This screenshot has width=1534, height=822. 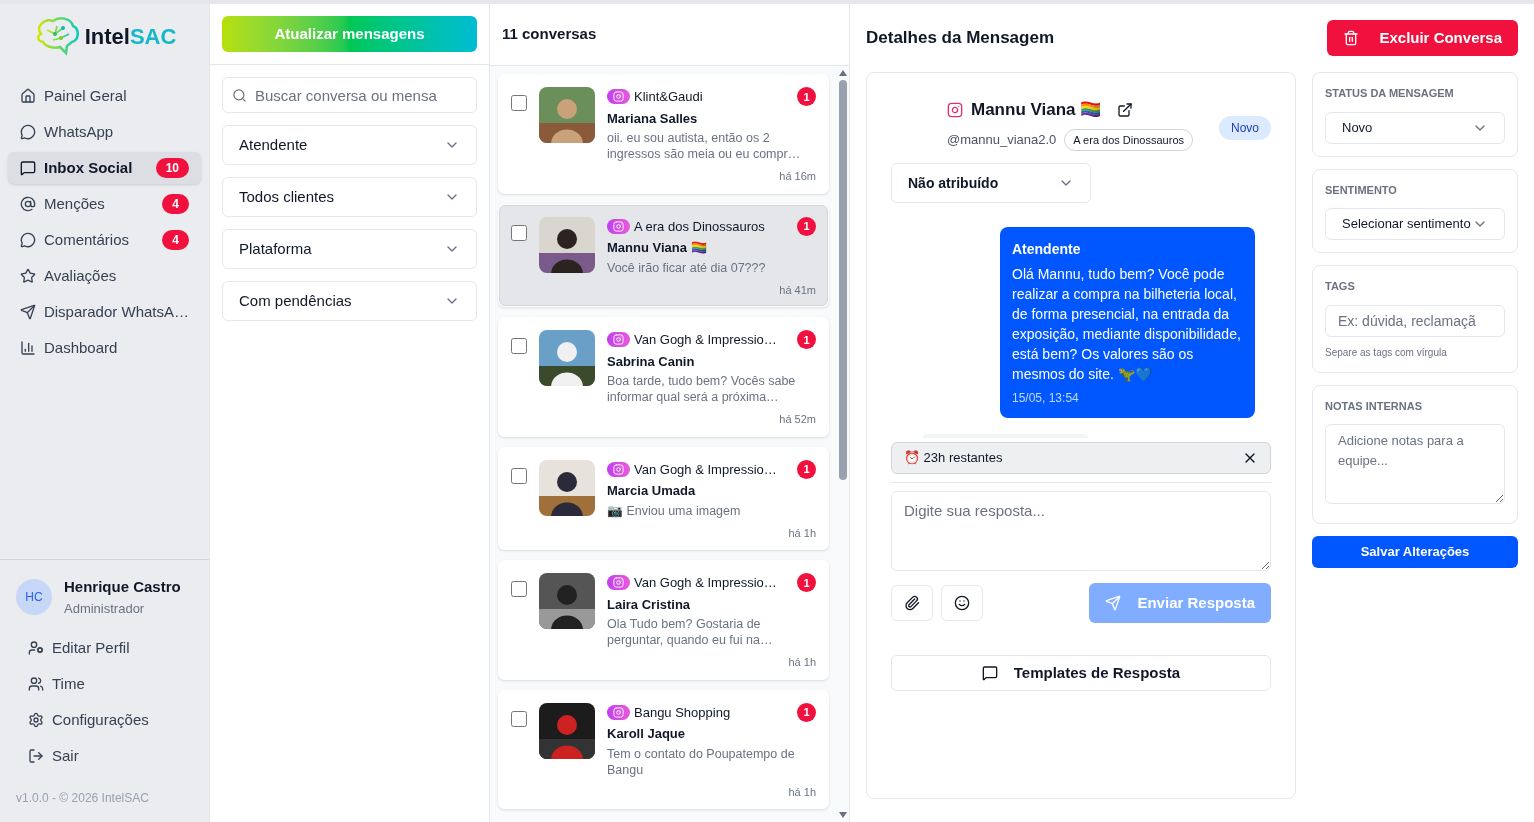 I want to click on message-time: há 16m, so click(x=797, y=176).